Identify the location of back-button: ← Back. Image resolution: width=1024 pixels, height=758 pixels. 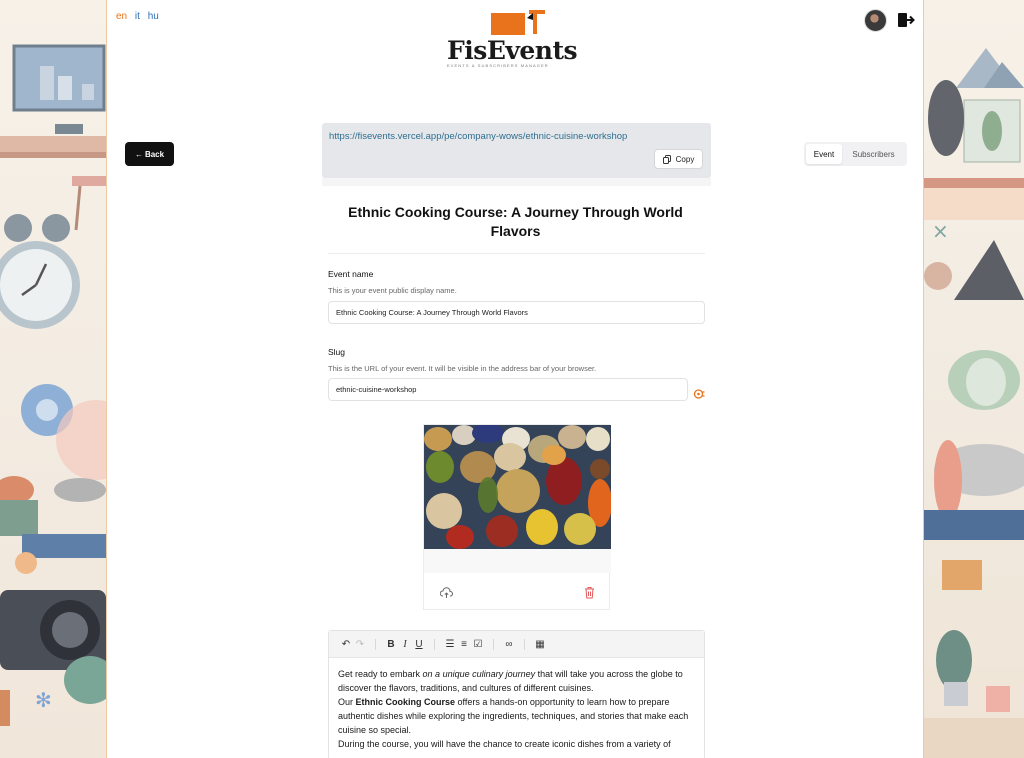
(149, 154).